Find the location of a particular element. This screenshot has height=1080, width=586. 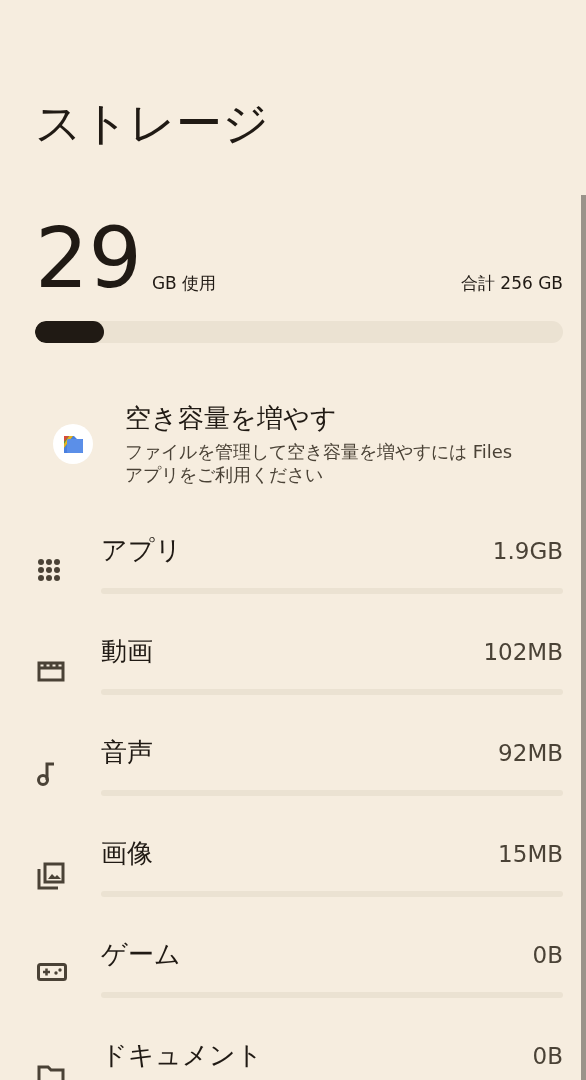

free-up-space-description: ファイルを管理して空き容量を増やすには Files アプリをご利用ください is located at coordinates (319, 463).